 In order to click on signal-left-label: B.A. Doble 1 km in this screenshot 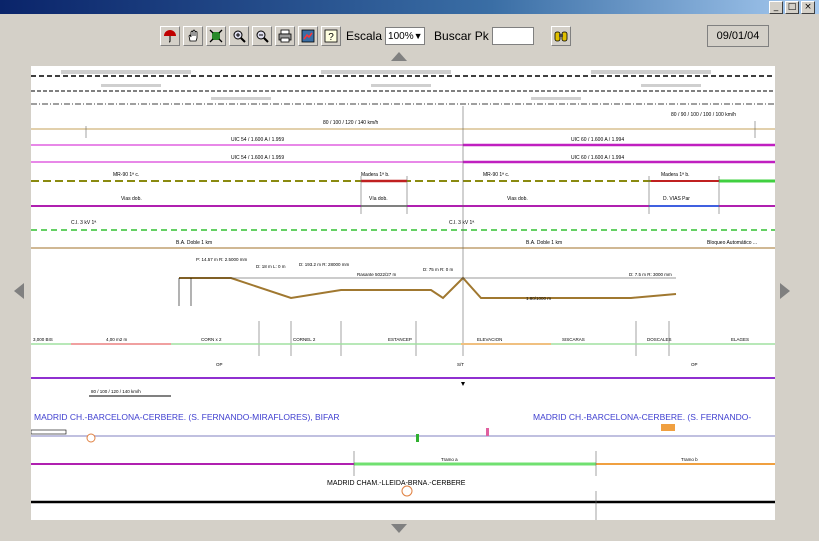, I will do `click(194, 243)`.